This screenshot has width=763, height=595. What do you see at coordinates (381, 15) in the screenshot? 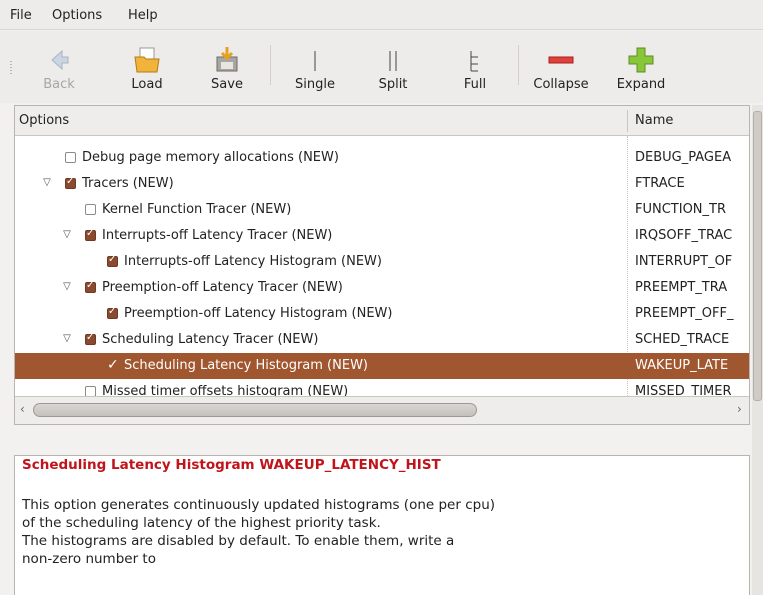
I see `menubar: File Options Help` at bounding box center [381, 15].